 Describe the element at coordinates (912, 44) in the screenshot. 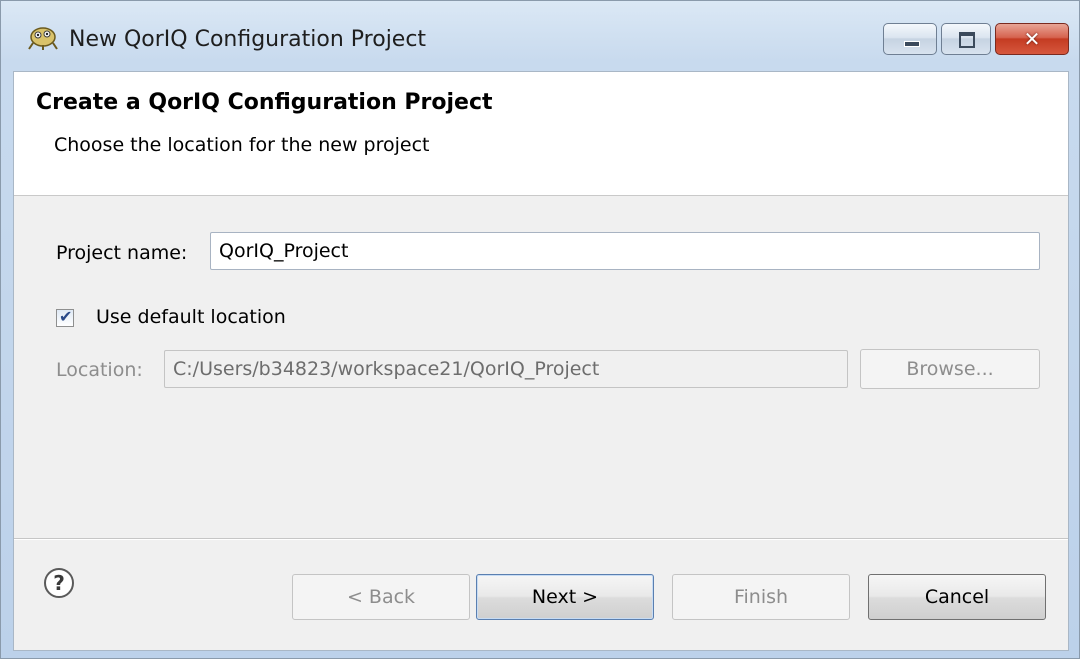

I see `minimize-icon` at that location.